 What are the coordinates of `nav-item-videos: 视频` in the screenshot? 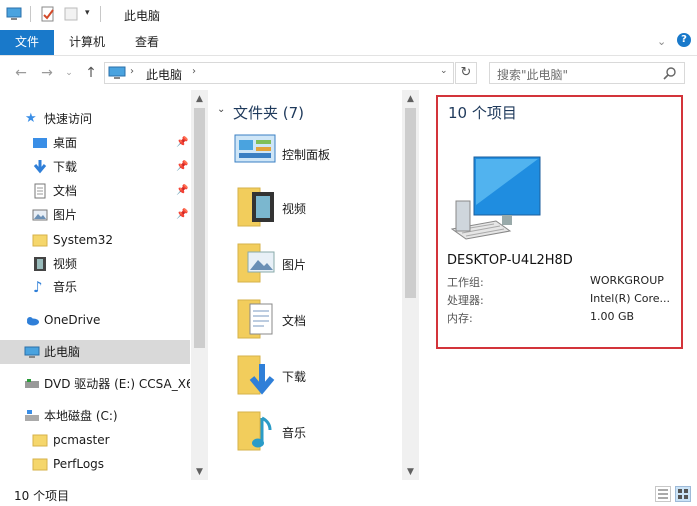 It's located at (95, 264).